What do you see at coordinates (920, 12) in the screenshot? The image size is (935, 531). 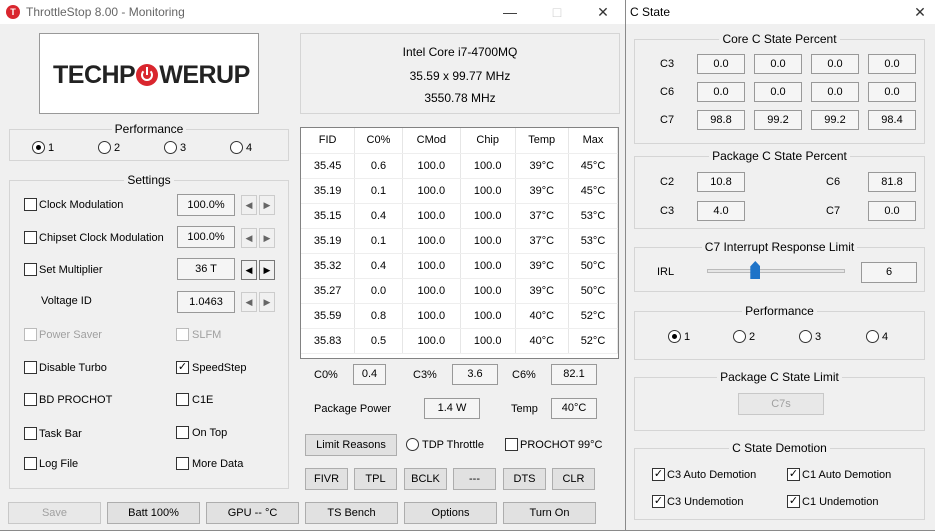 I see `cstate-close-button: ✕` at bounding box center [920, 12].